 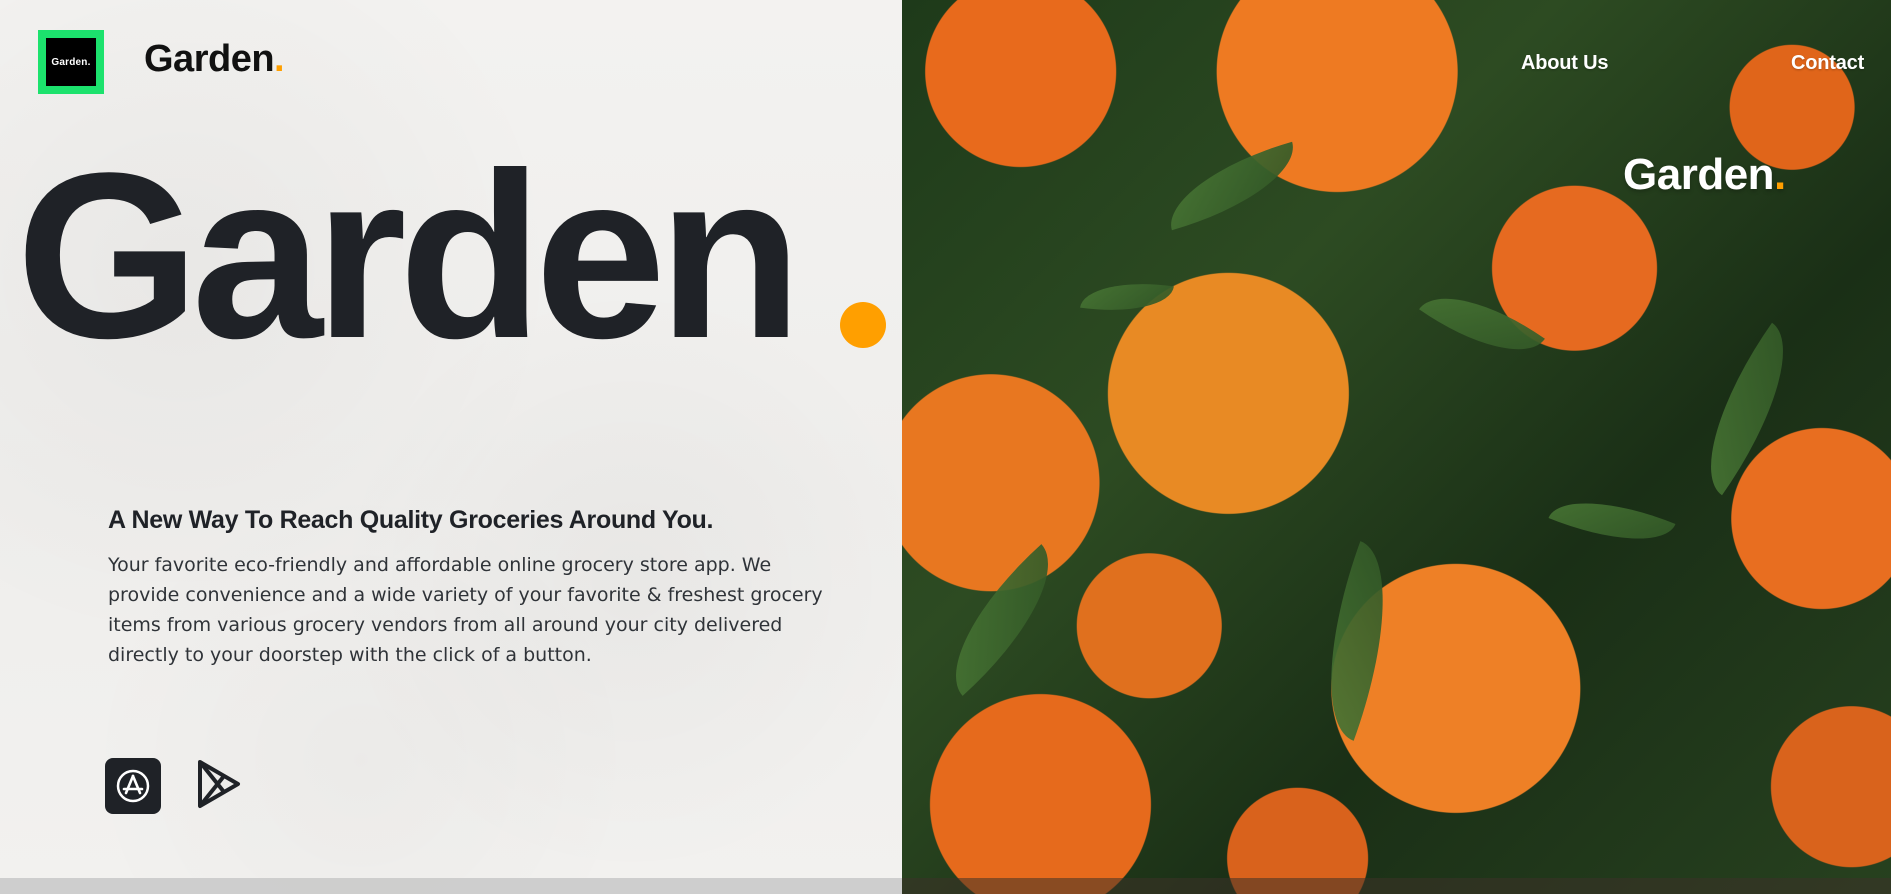 What do you see at coordinates (1564, 63) in the screenshot?
I see `nav-about-us: About Us` at bounding box center [1564, 63].